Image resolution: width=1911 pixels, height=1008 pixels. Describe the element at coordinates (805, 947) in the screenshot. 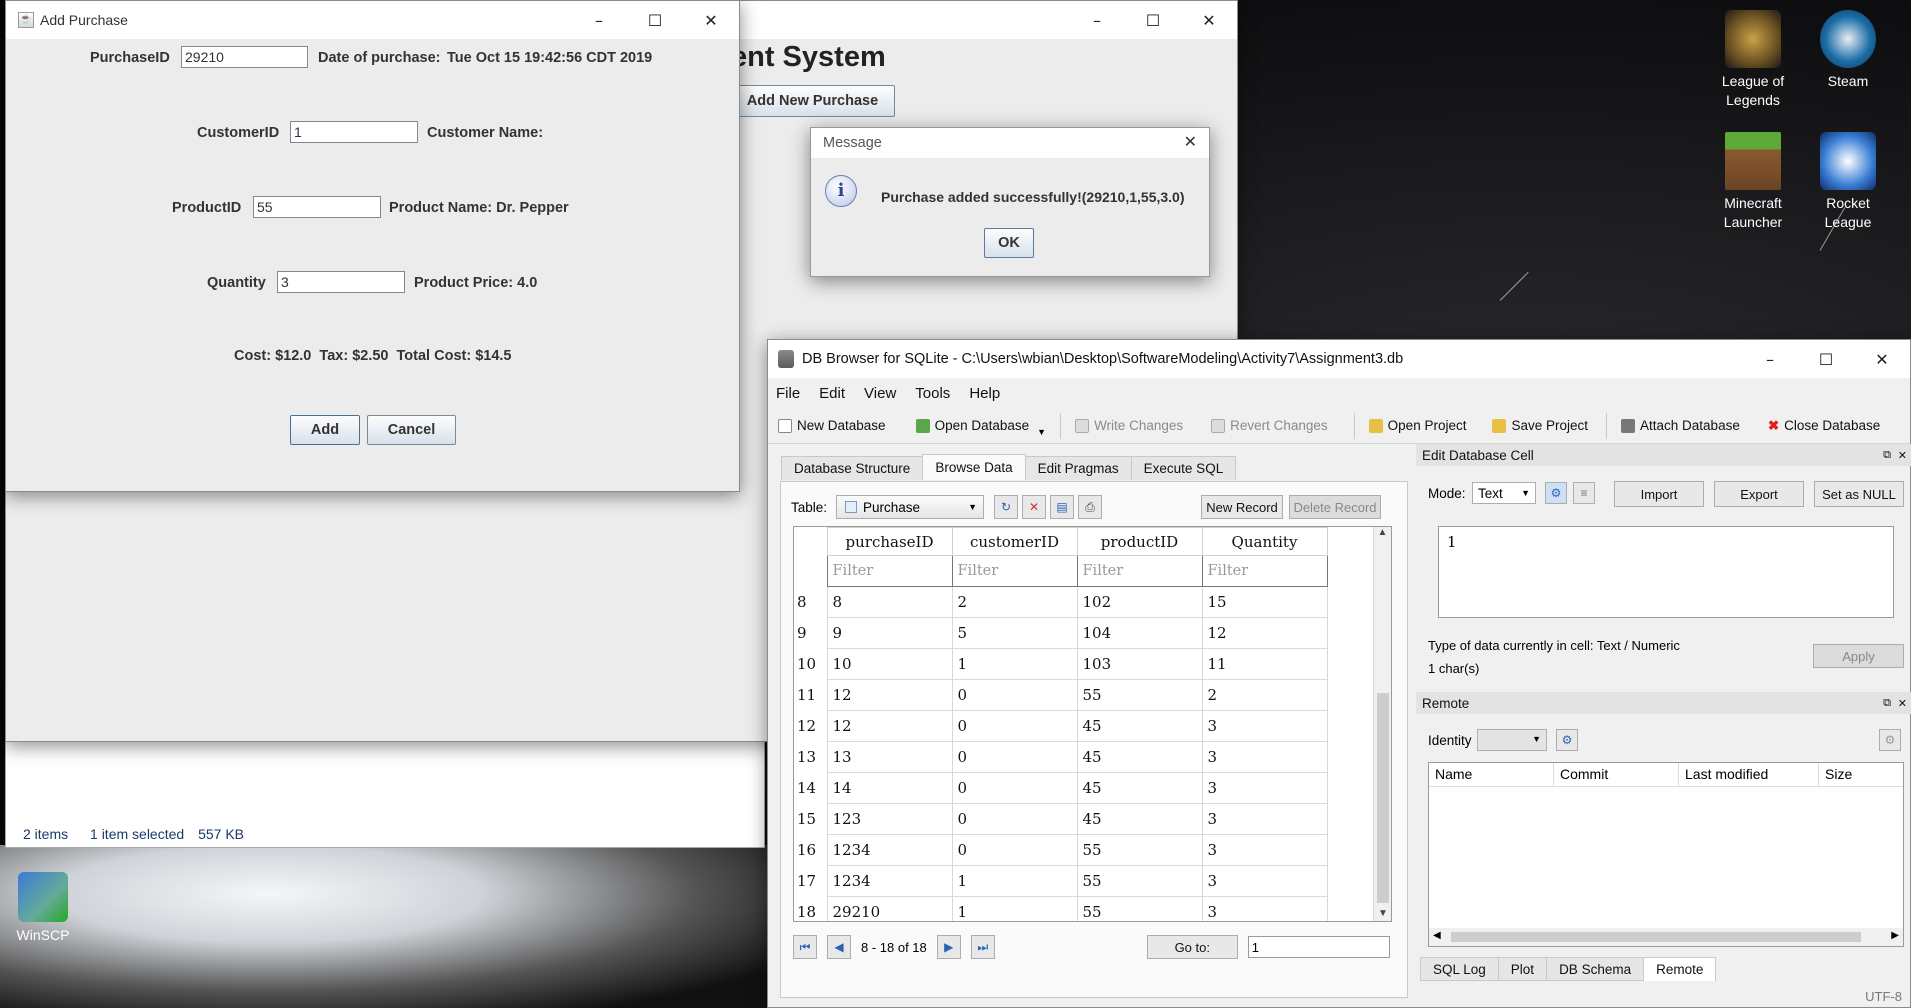

I see `first-page-icon: ⏮` at that location.